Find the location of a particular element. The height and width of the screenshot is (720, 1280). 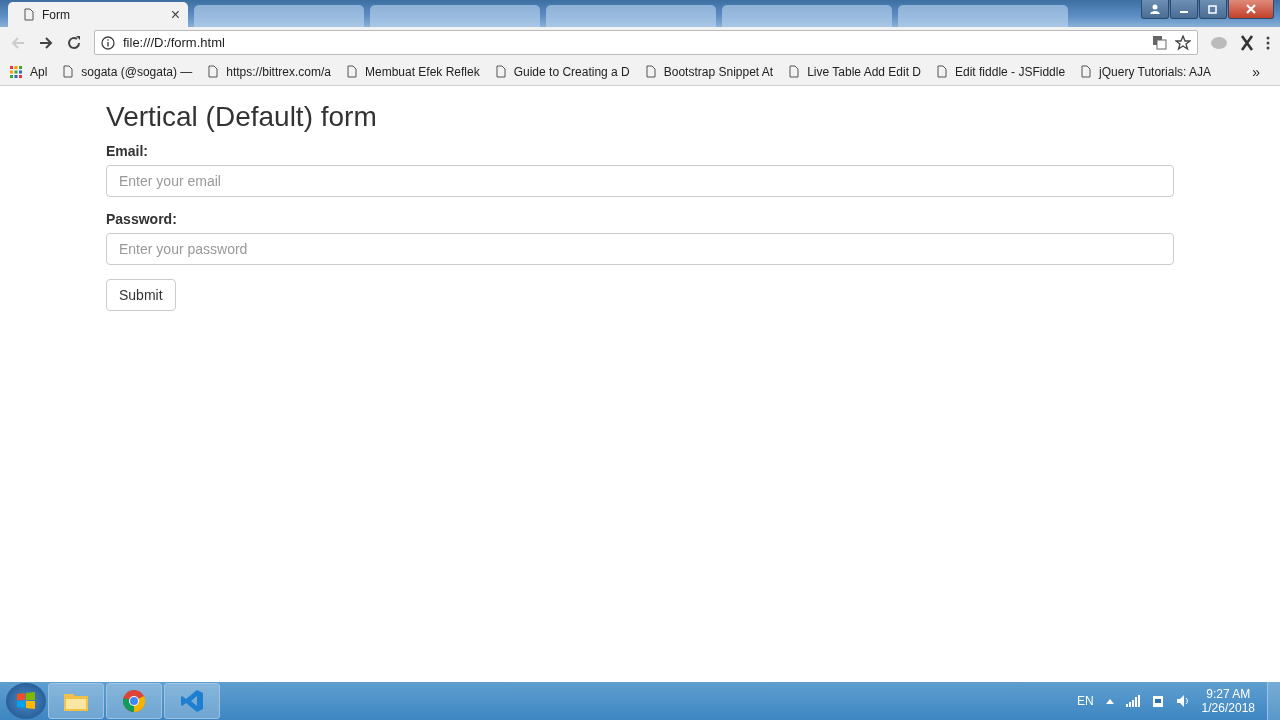

url-text: file:///D:/form.html is located at coordinates (174, 42).